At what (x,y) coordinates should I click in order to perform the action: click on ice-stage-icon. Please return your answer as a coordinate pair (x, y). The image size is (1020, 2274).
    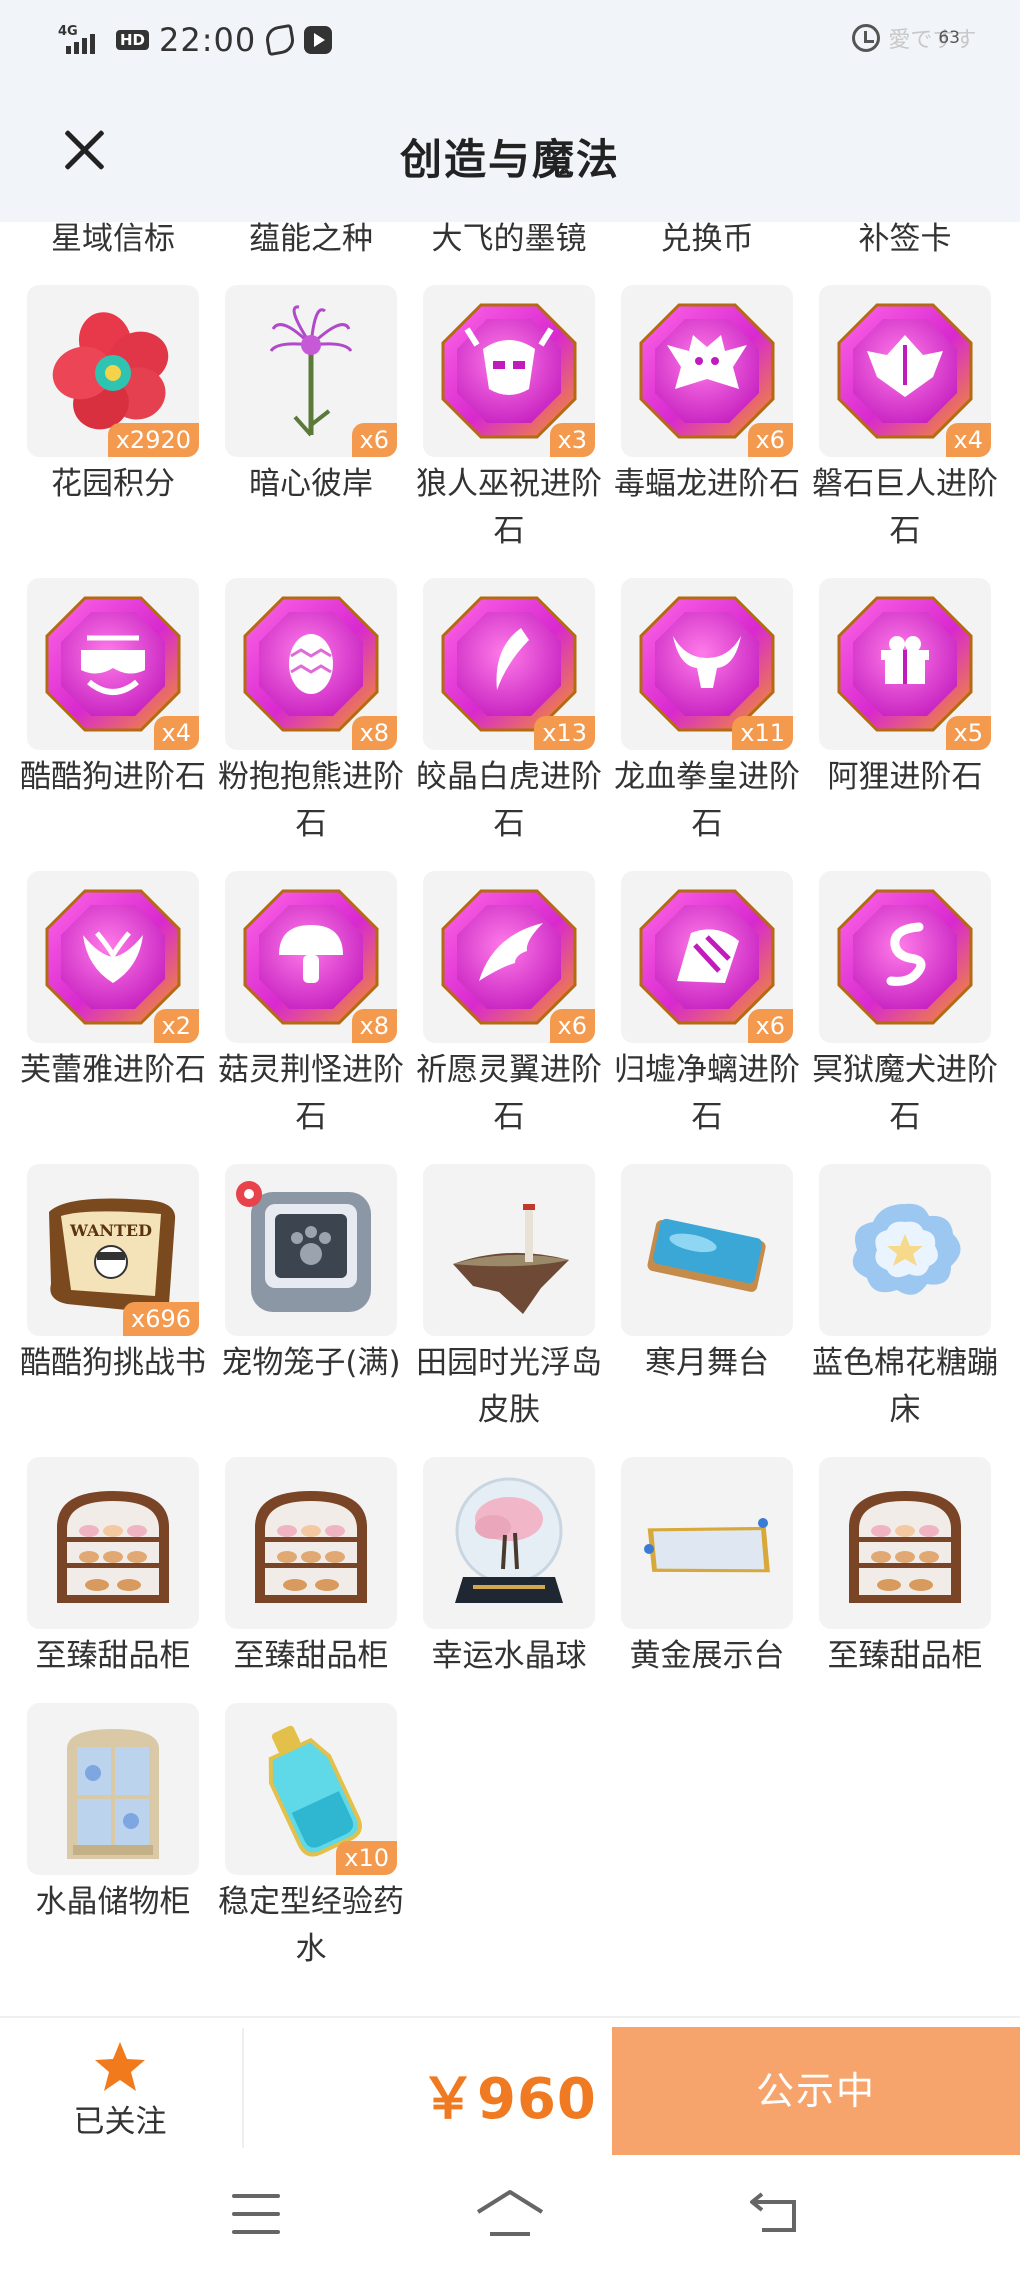
    Looking at the image, I should click on (707, 1250).